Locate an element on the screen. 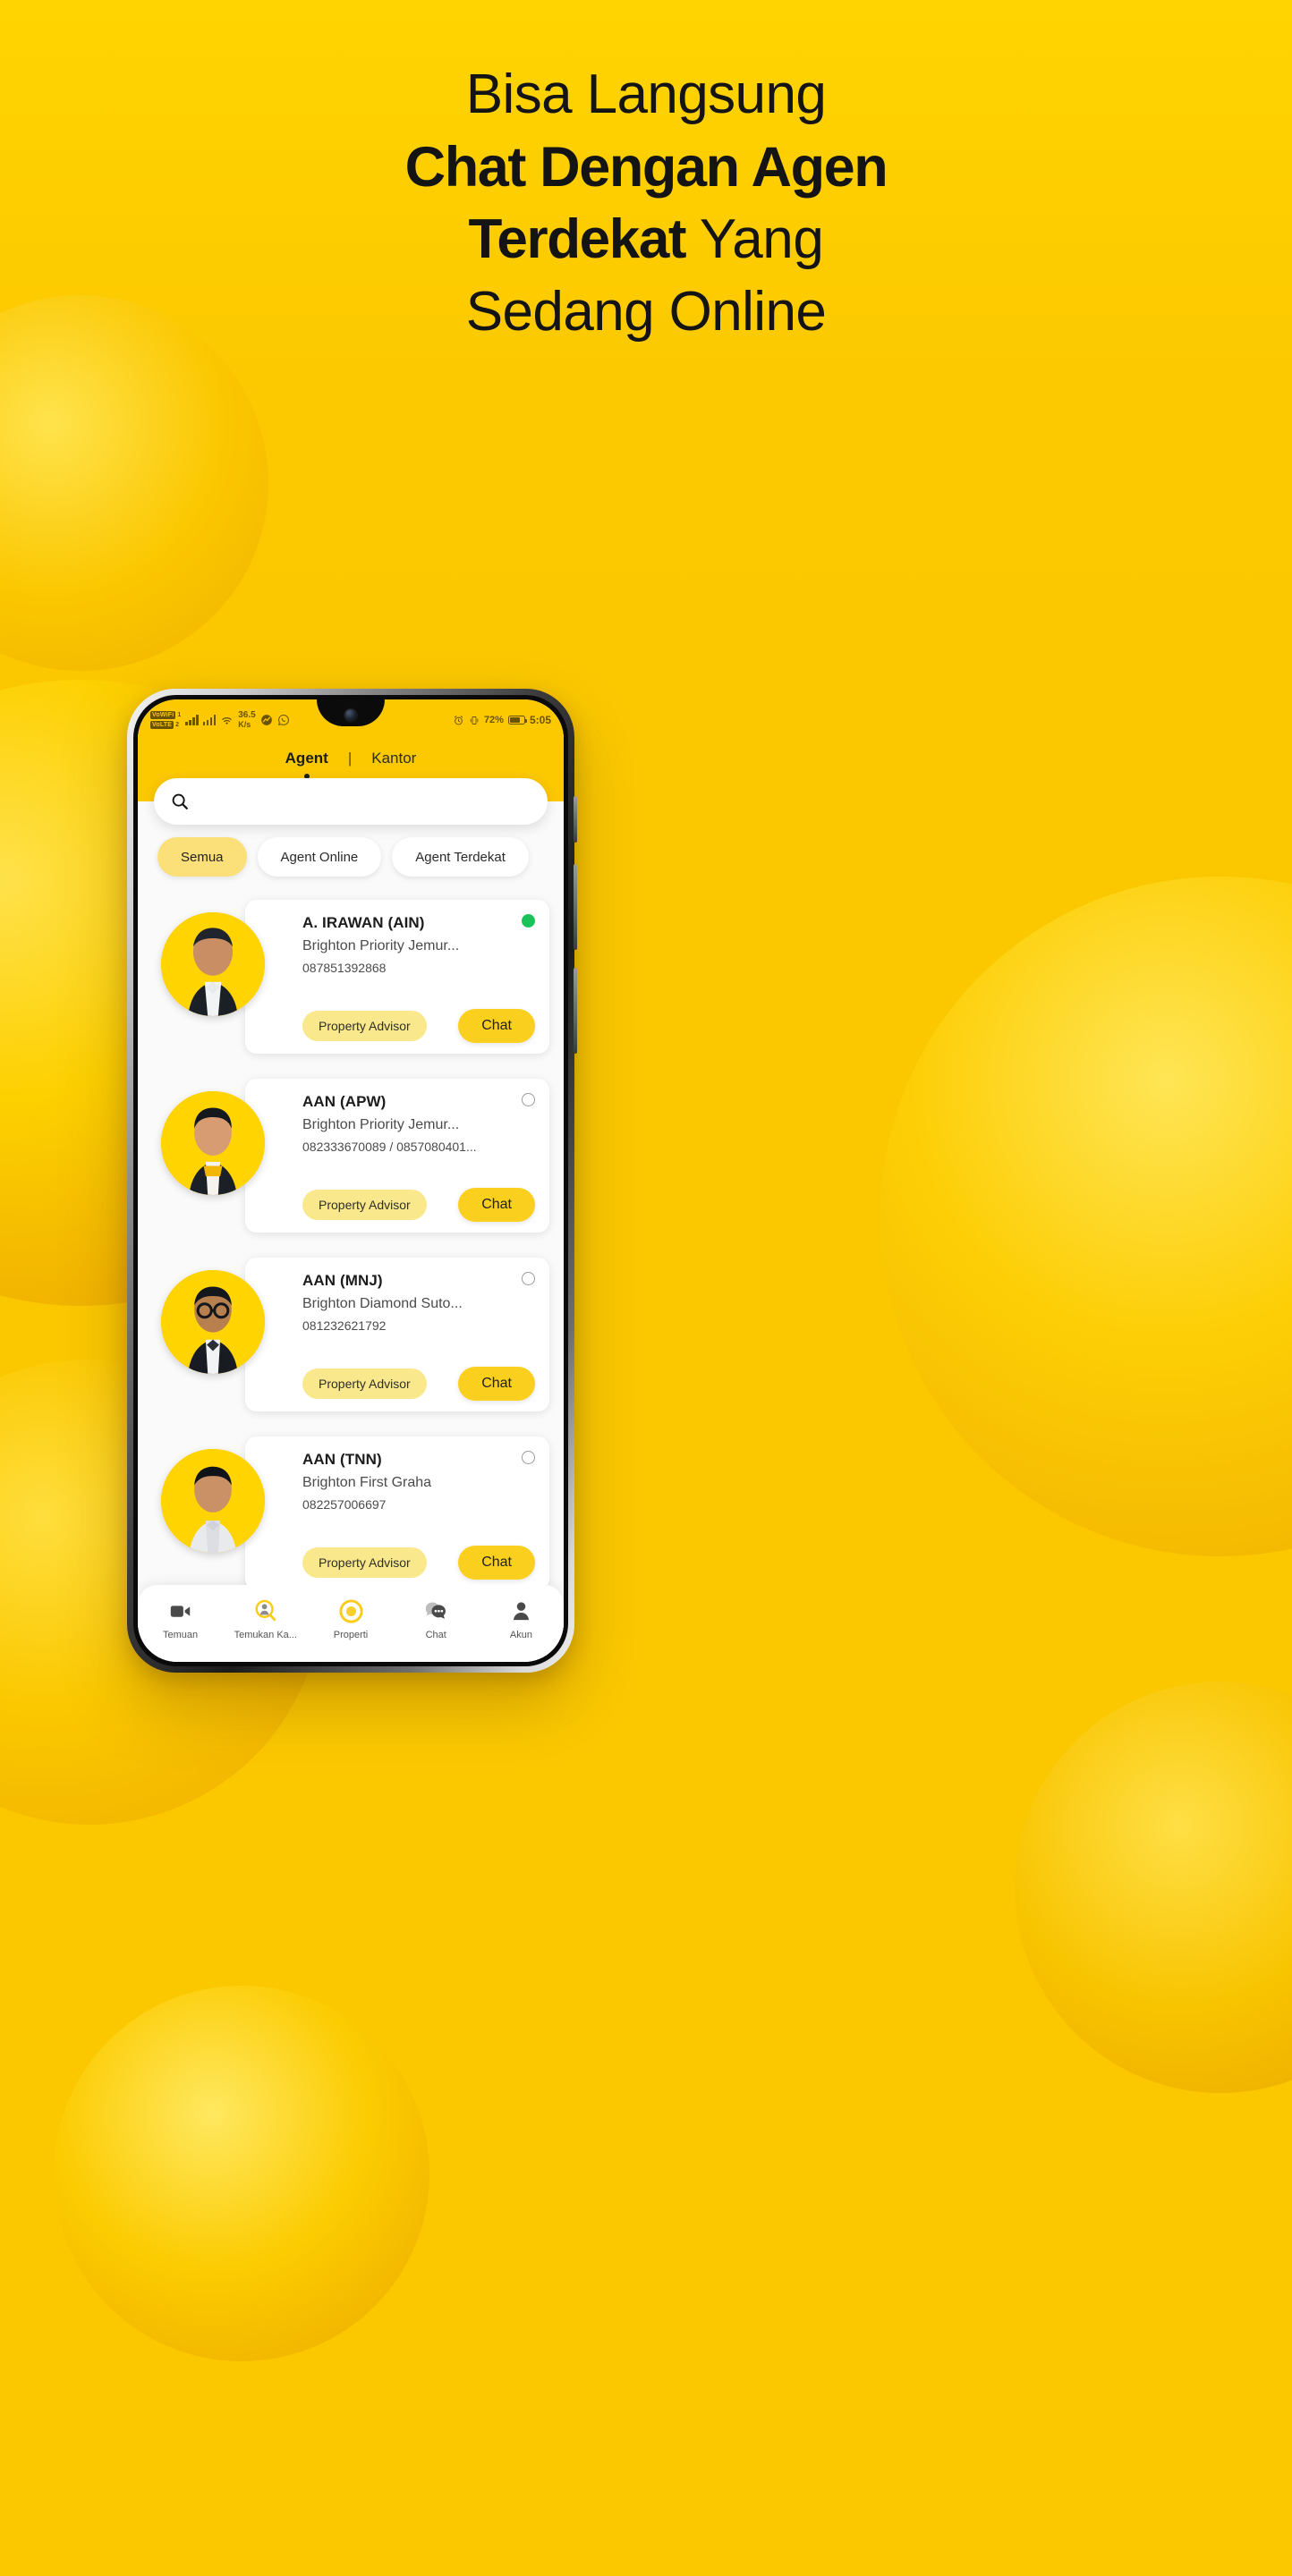 Image resolution: width=1292 pixels, height=2576 pixels. filter-chip-agent-online: Agent Online is located at coordinates (320, 857).